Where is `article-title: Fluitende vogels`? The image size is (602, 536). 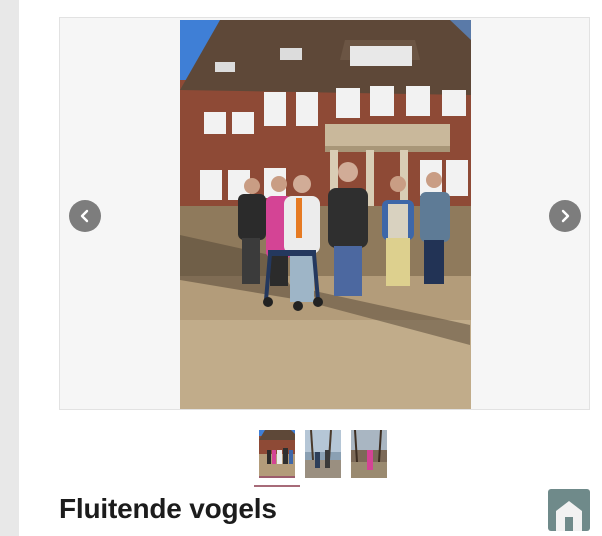 article-title: Fluitende vogels is located at coordinates (168, 508).